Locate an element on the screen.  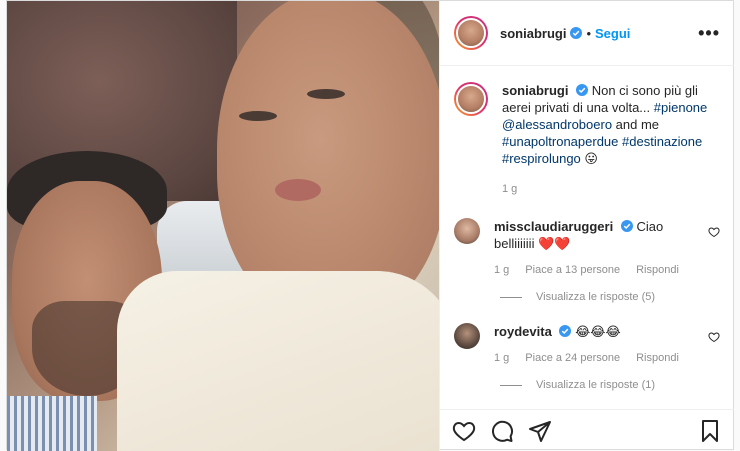
more-options-icon: ••• is located at coordinates (709, 33).